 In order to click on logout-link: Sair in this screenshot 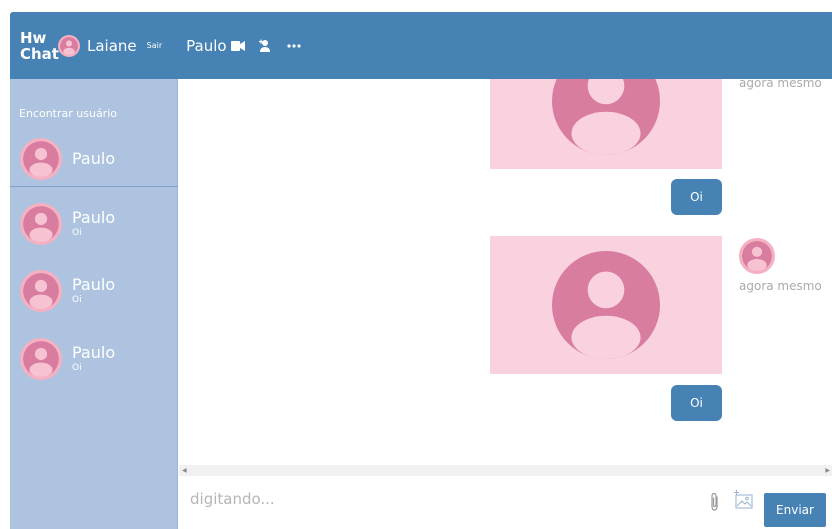, I will do `click(155, 45)`.